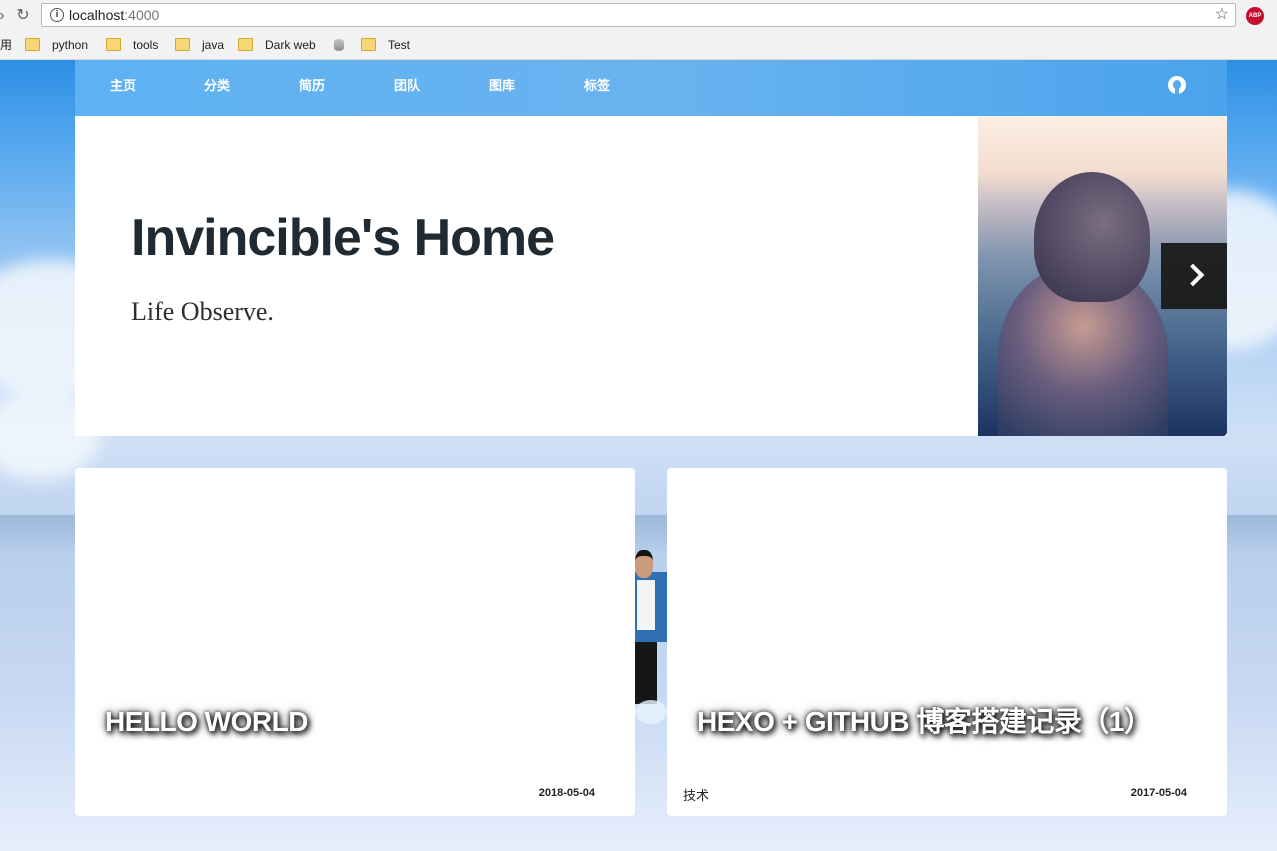 This screenshot has height=851, width=1277. What do you see at coordinates (1177, 85) in the screenshot?
I see `github-icon` at bounding box center [1177, 85].